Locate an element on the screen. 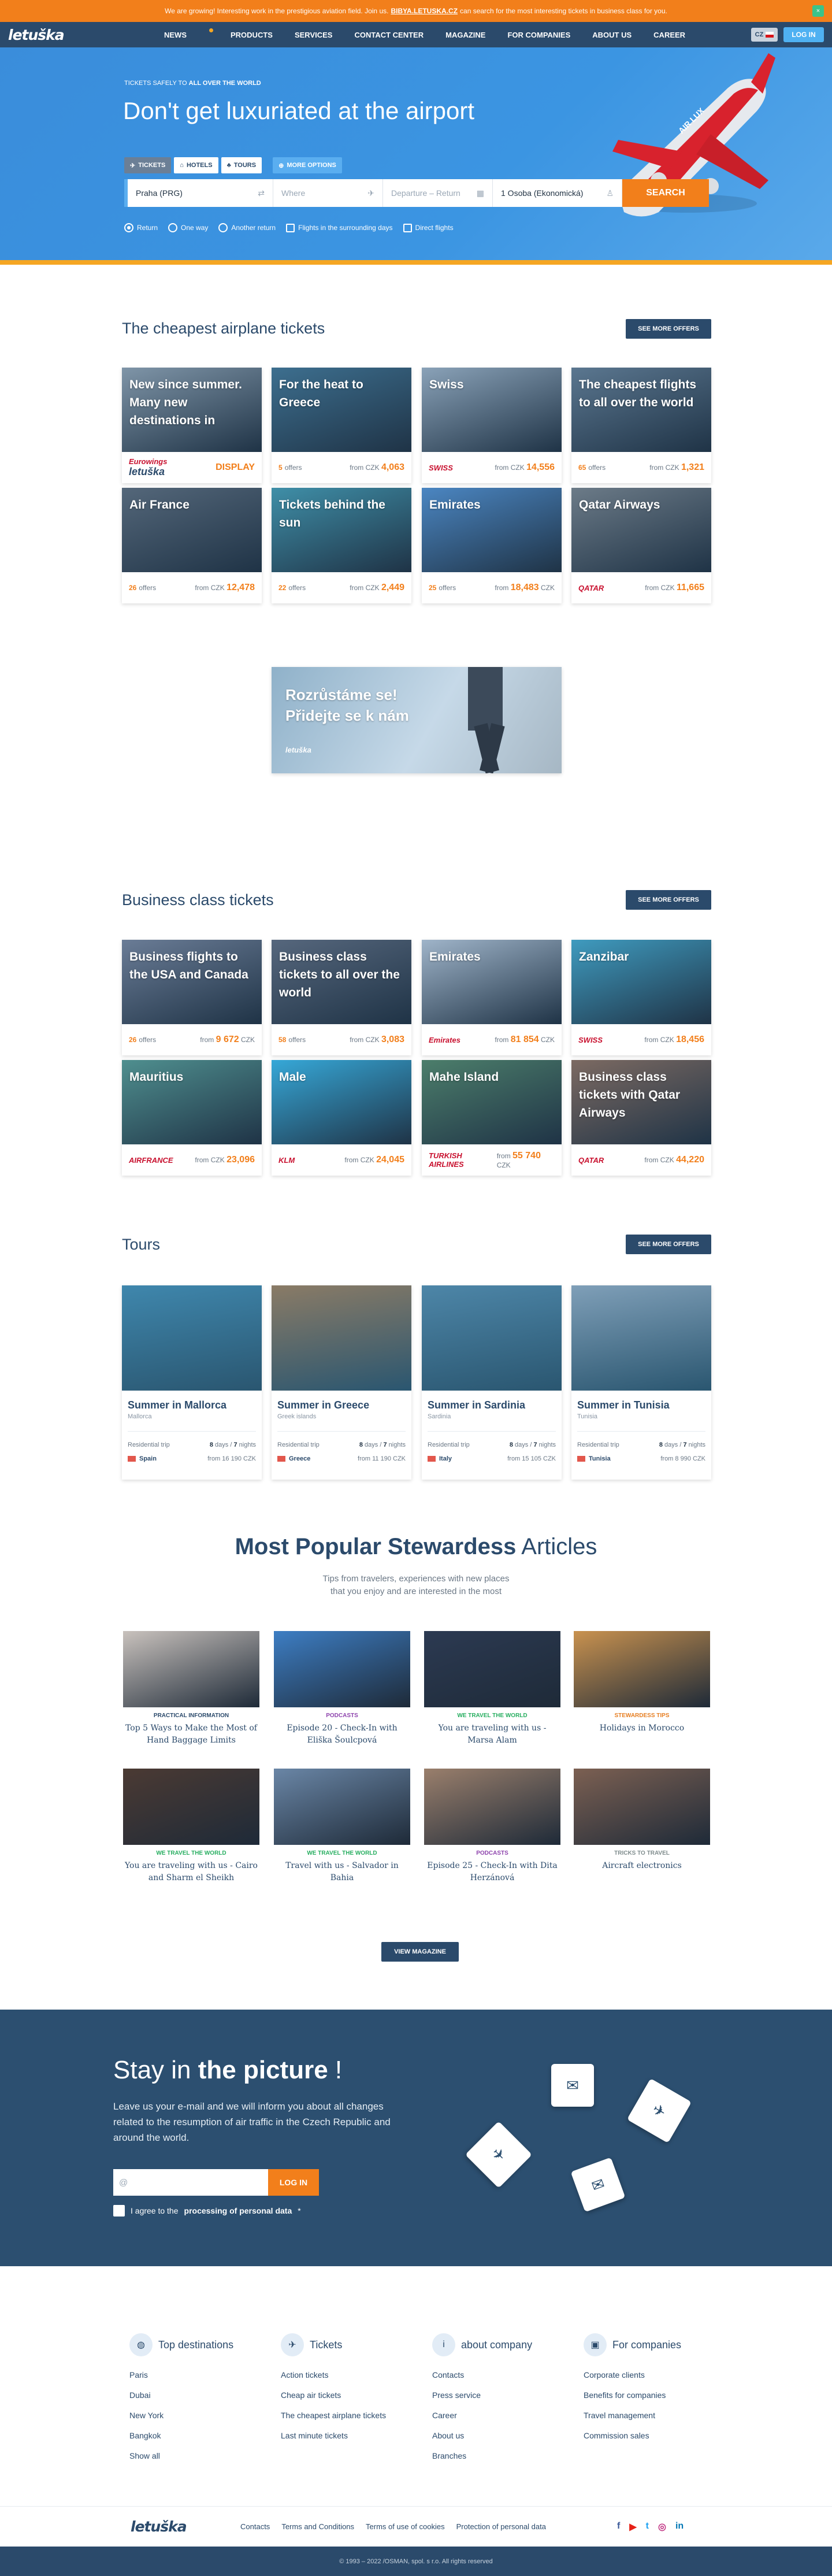  cheapest-card: Swiss SWISS from CZK 14,556 is located at coordinates (492, 426).